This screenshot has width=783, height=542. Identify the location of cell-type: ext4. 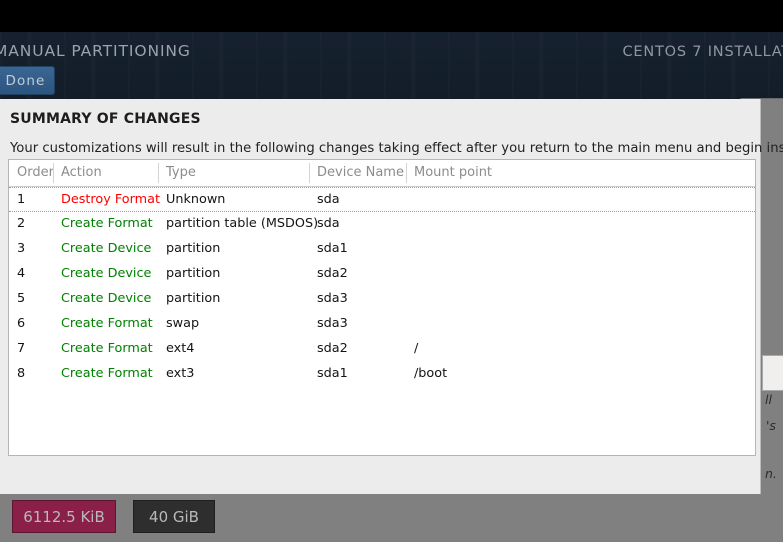
(180, 348).